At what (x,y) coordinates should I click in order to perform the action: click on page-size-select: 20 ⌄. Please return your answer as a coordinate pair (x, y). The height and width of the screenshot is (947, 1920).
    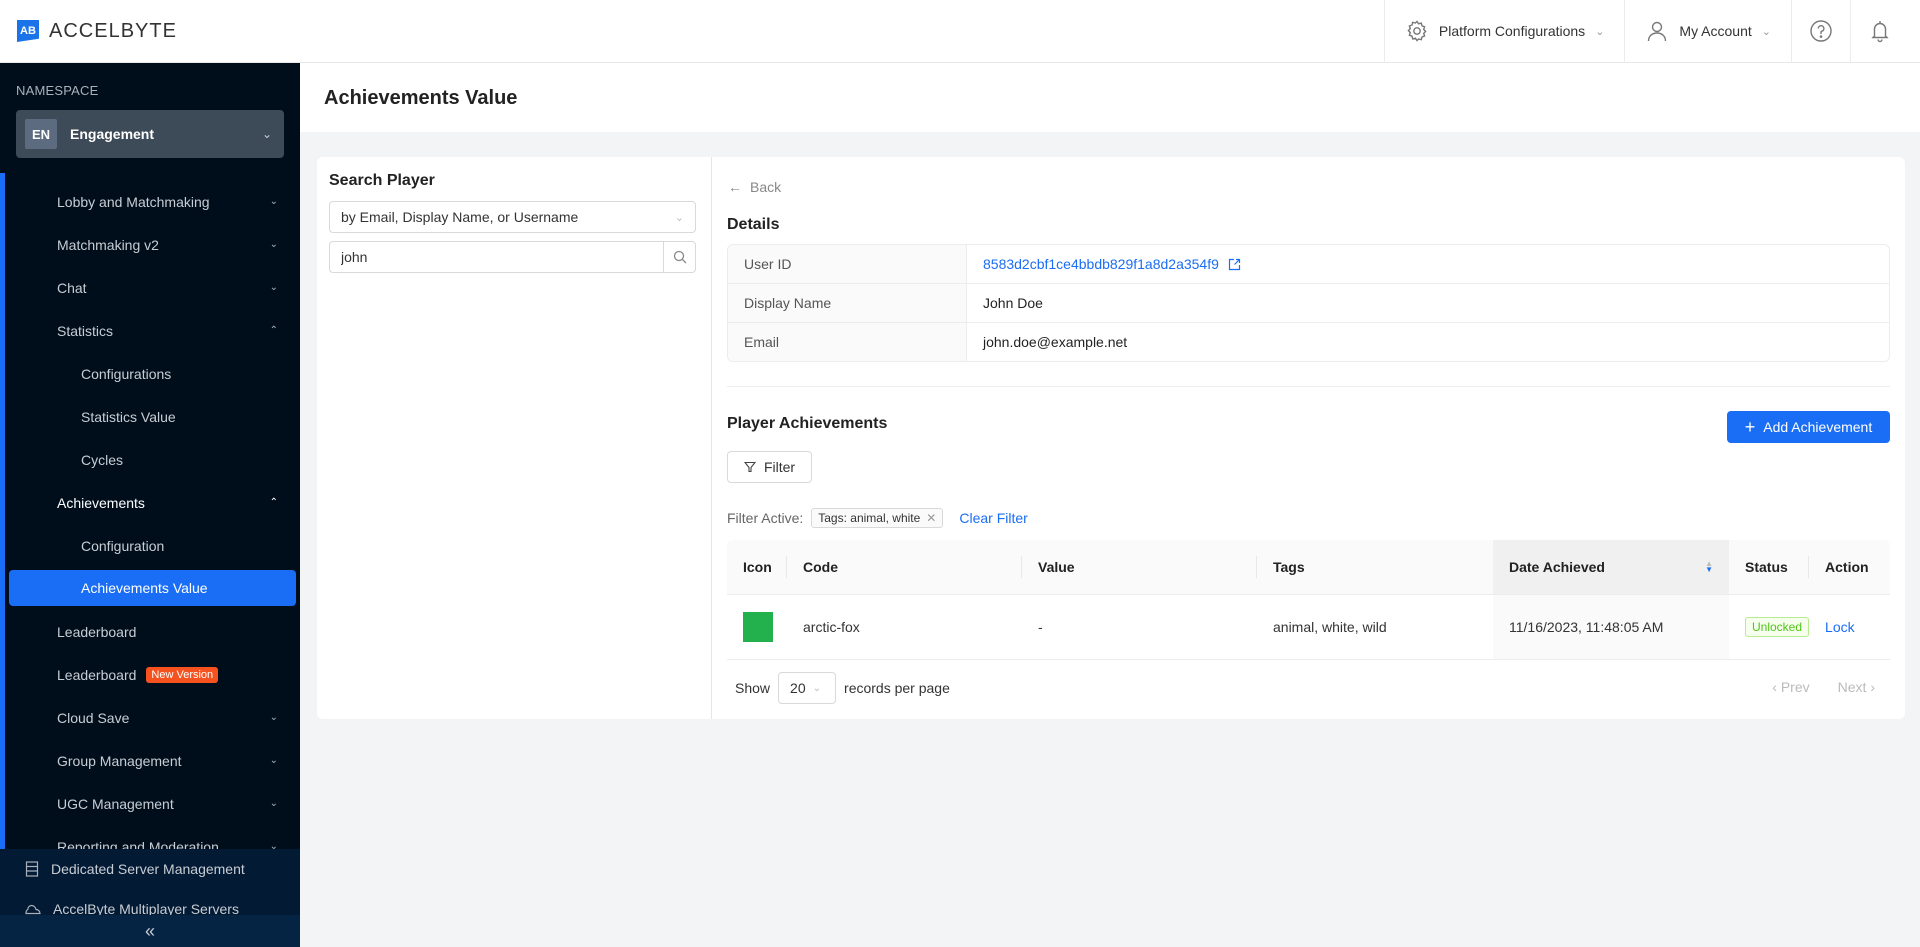
    Looking at the image, I should click on (807, 688).